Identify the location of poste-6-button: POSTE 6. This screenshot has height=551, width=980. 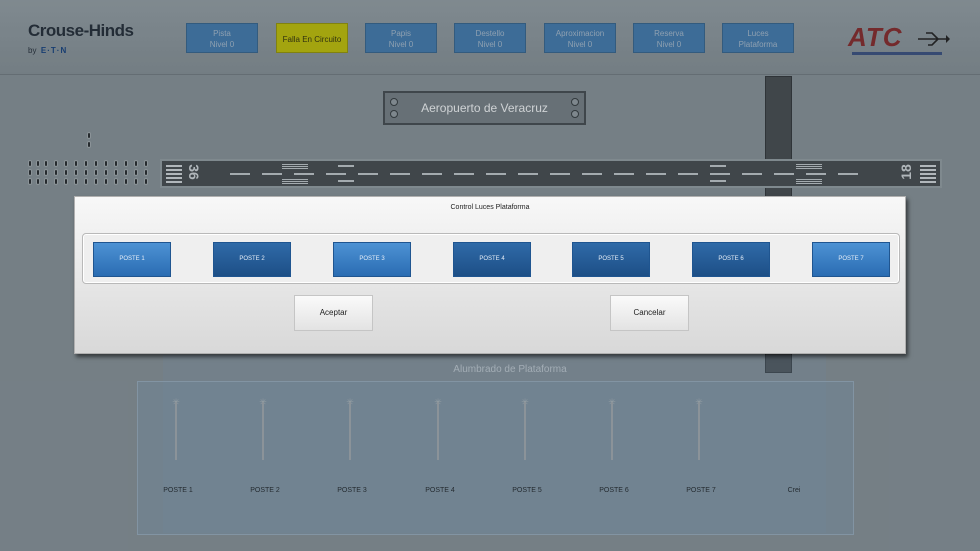
(731, 259).